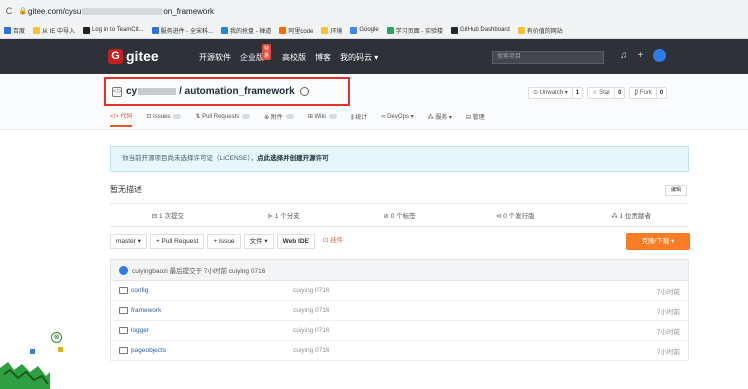  Describe the element at coordinates (295, 241) in the screenshot. I see `web-ide-button: Web IDE` at that location.